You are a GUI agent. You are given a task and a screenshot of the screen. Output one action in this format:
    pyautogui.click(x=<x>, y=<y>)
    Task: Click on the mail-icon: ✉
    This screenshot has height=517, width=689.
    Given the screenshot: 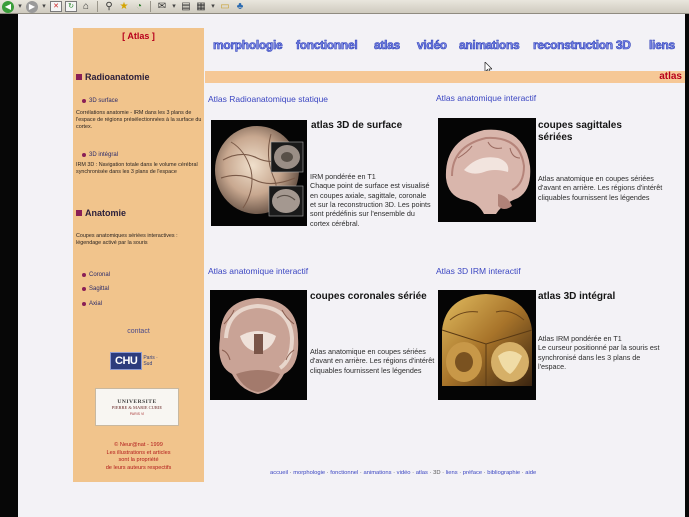 What is the action you would take?
    pyautogui.click(x=162, y=7)
    